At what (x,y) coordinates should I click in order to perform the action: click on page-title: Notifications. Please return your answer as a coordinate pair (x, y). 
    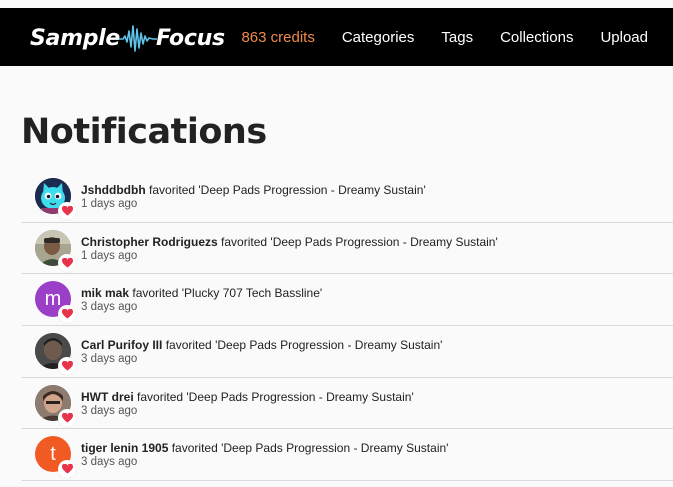
    Looking at the image, I should click on (144, 132).